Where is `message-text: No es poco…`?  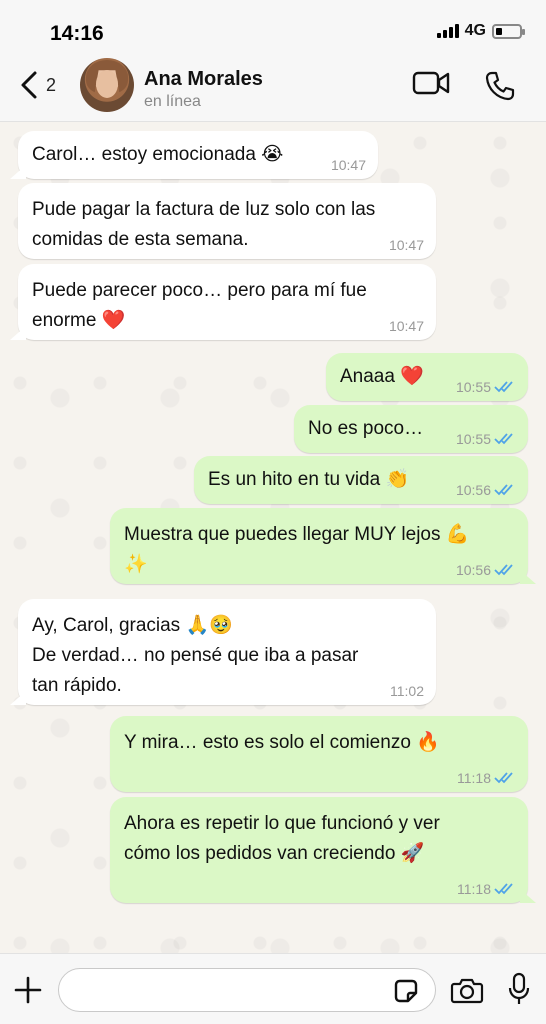 message-text: No es poco… is located at coordinates (366, 428).